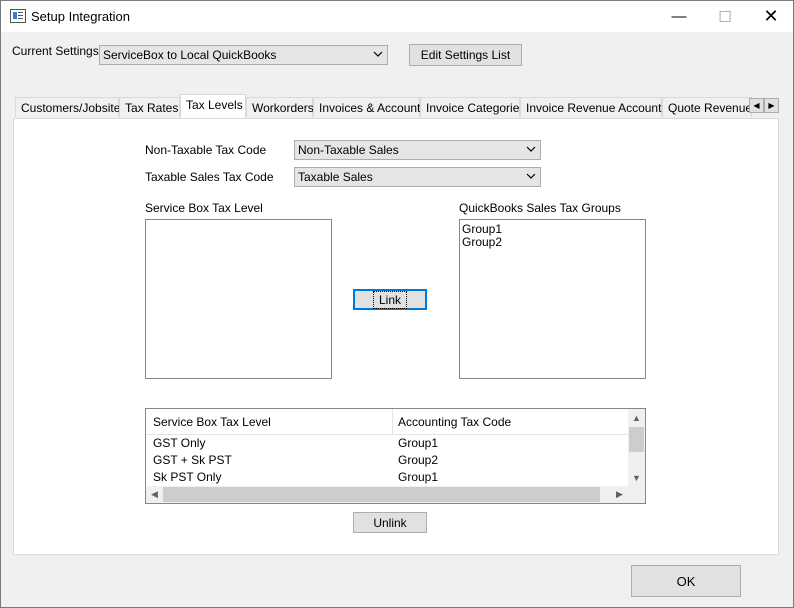 This screenshot has width=794, height=608. I want to click on edit-settings-list-label: Edit Settings List, so click(465, 55).